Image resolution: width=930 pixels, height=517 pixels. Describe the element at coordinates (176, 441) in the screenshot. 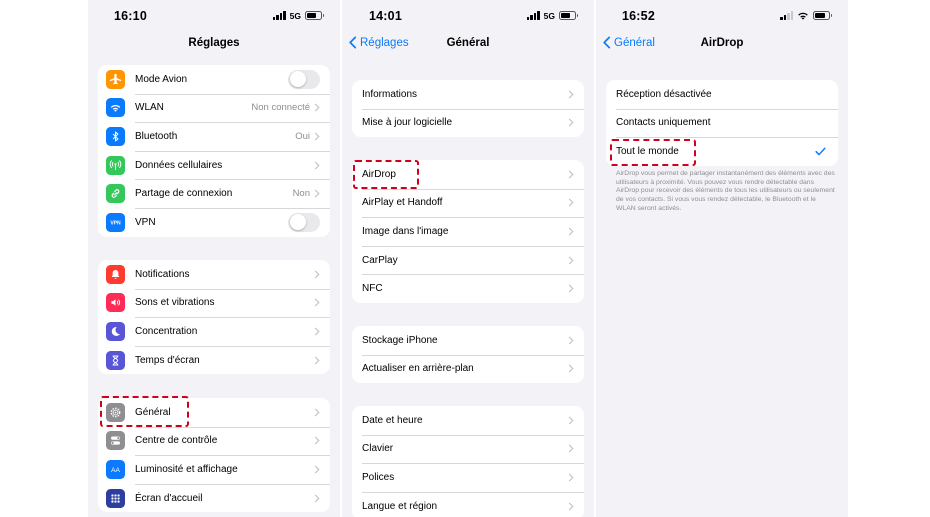

I see `row-label: Centre de contrôle` at that location.